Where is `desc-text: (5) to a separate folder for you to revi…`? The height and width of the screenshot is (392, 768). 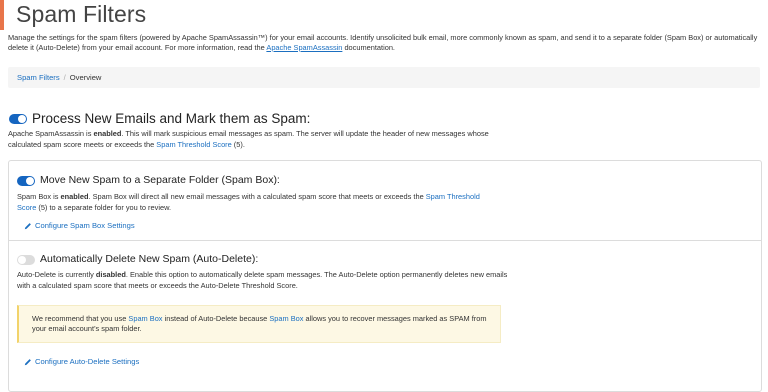 desc-text: (5) to a separate folder for you to revi… is located at coordinates (104, 207).